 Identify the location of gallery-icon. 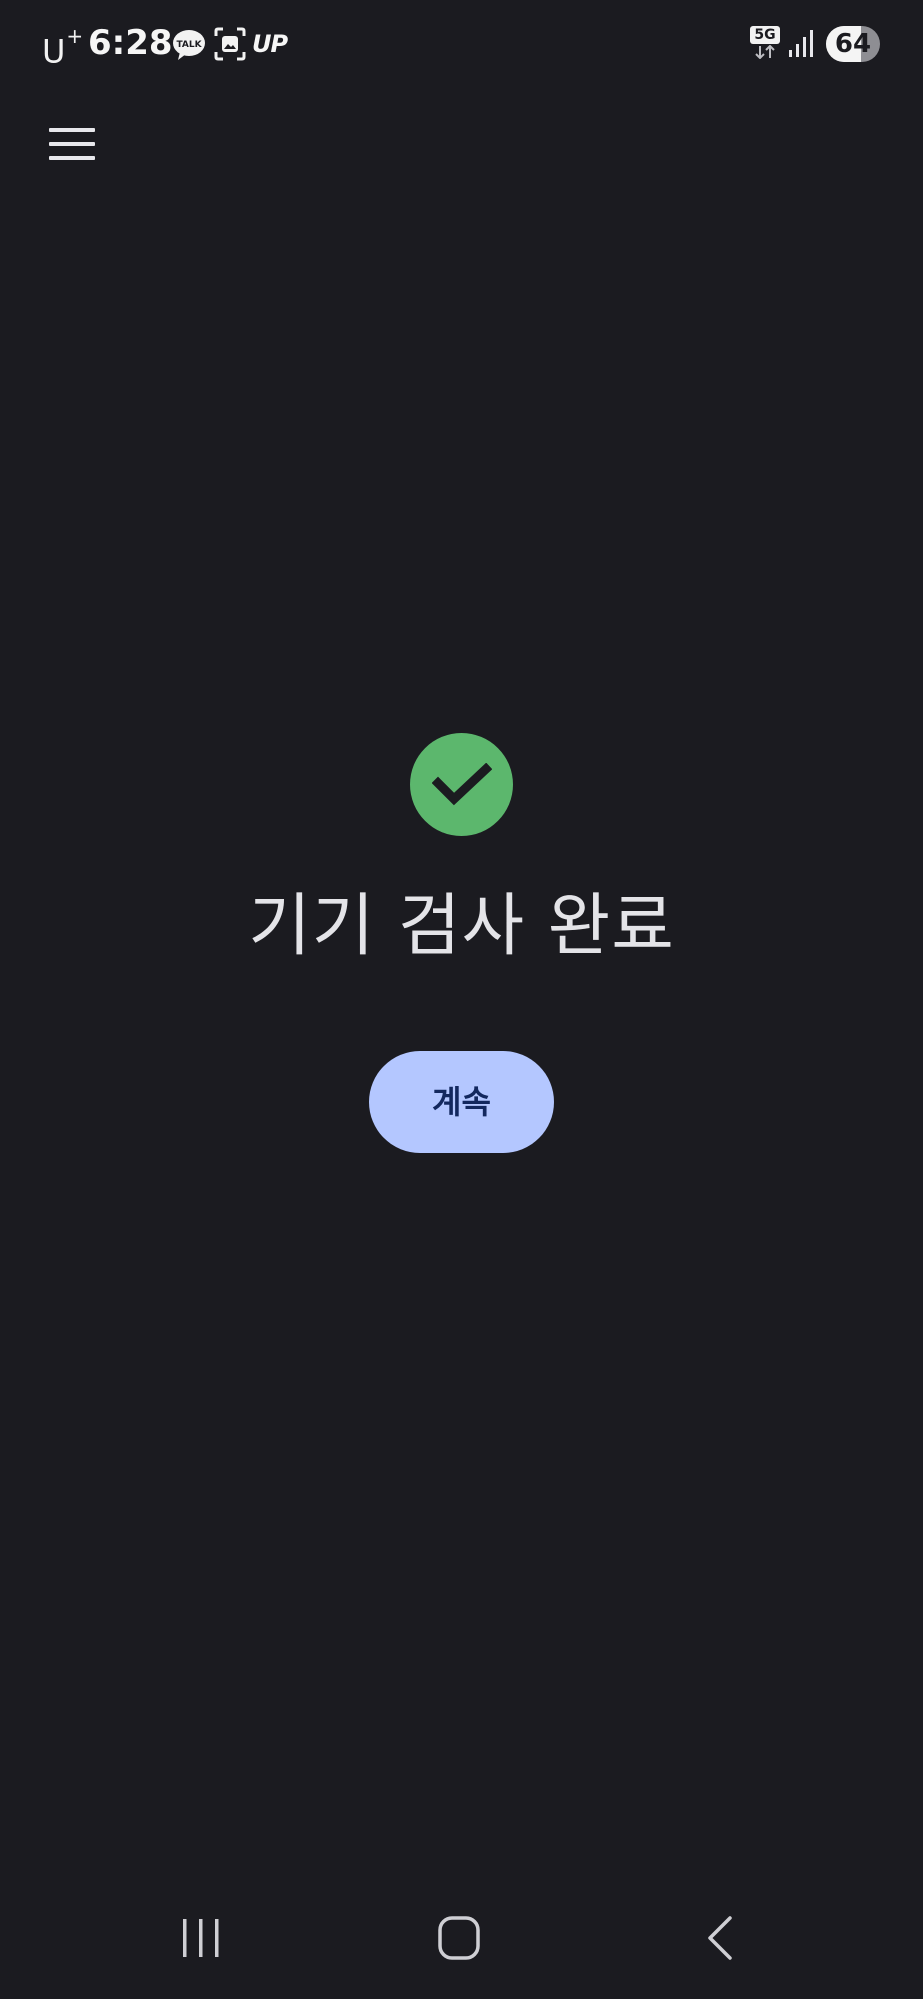
(230, 44).